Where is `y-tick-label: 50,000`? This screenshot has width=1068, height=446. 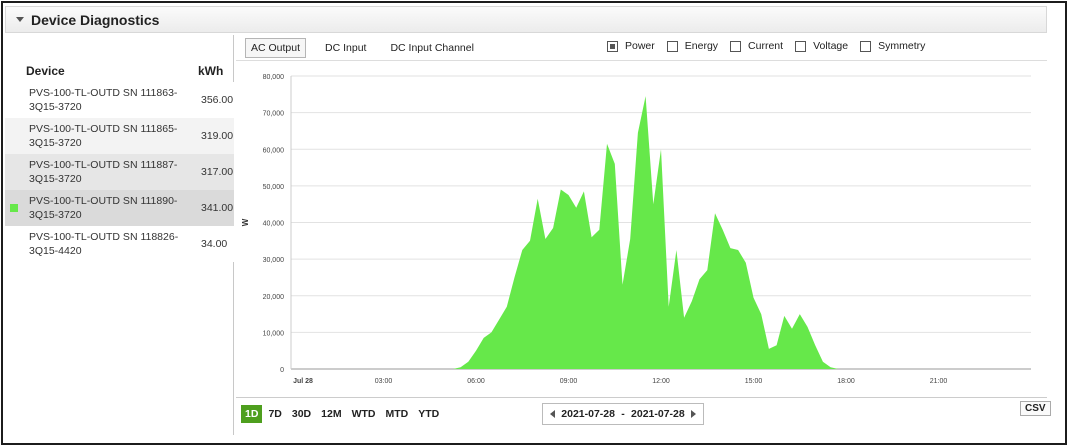
y-tick-label: 50,000 is located at coordinates (274, 187).